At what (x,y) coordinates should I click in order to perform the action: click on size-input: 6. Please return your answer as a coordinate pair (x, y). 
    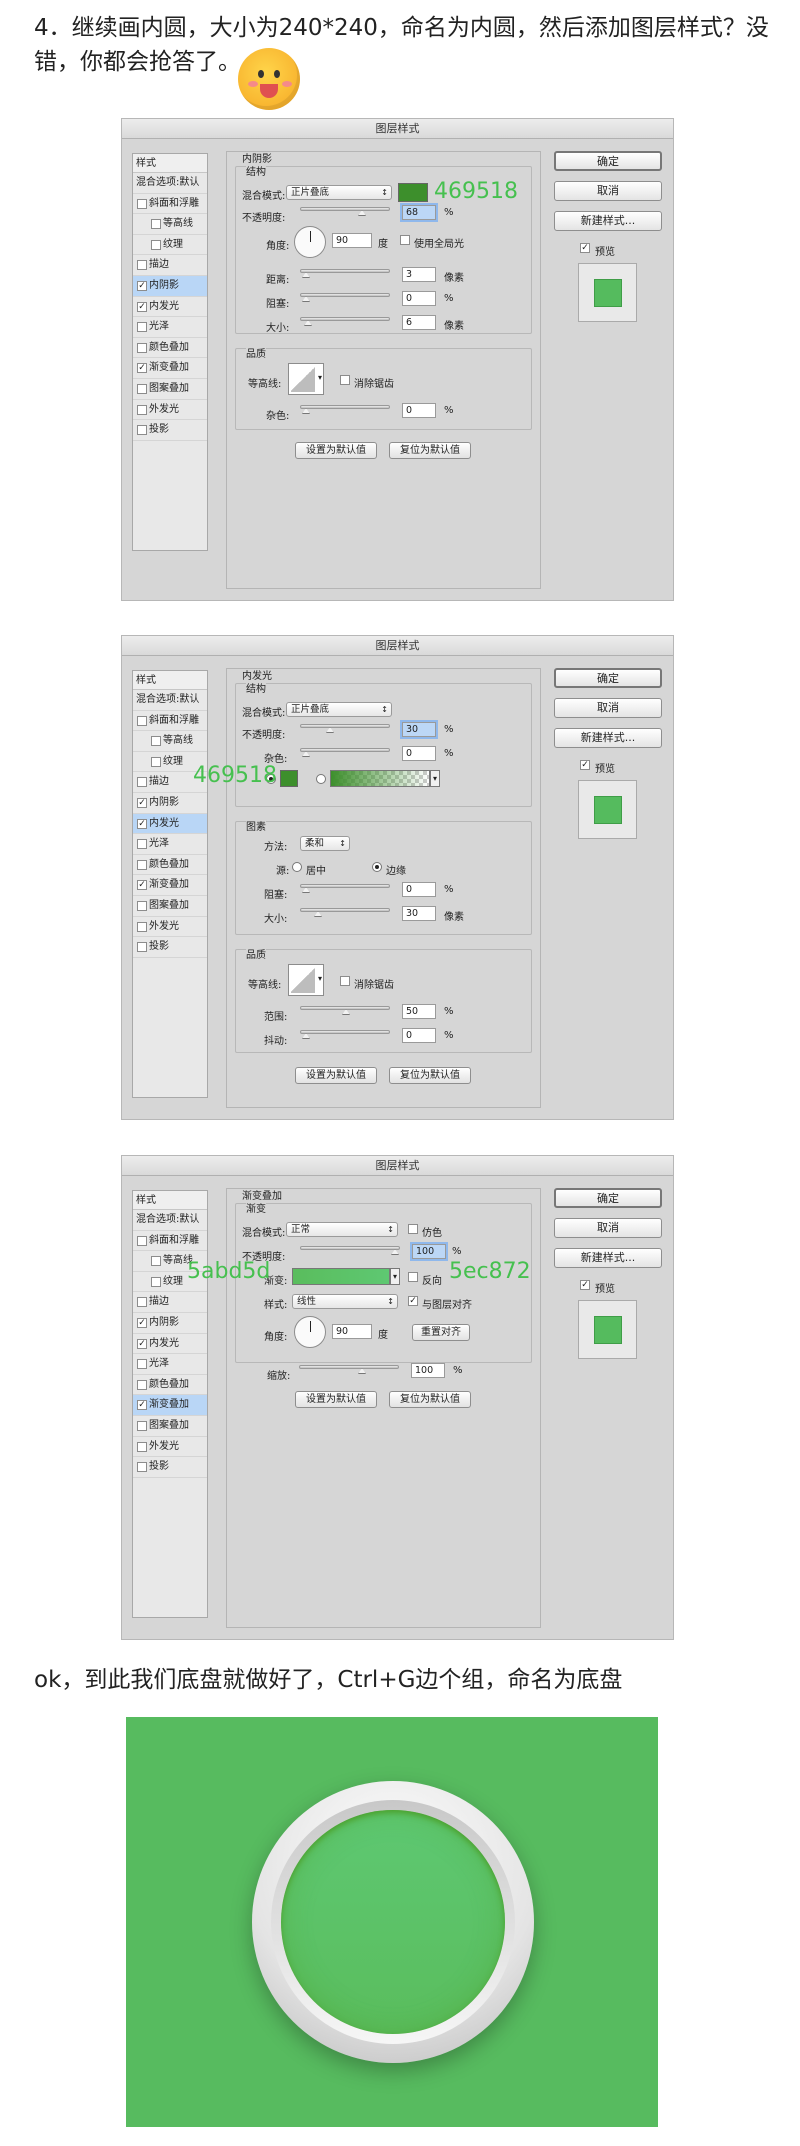
    Looking at the image, I should click on (419, 322).